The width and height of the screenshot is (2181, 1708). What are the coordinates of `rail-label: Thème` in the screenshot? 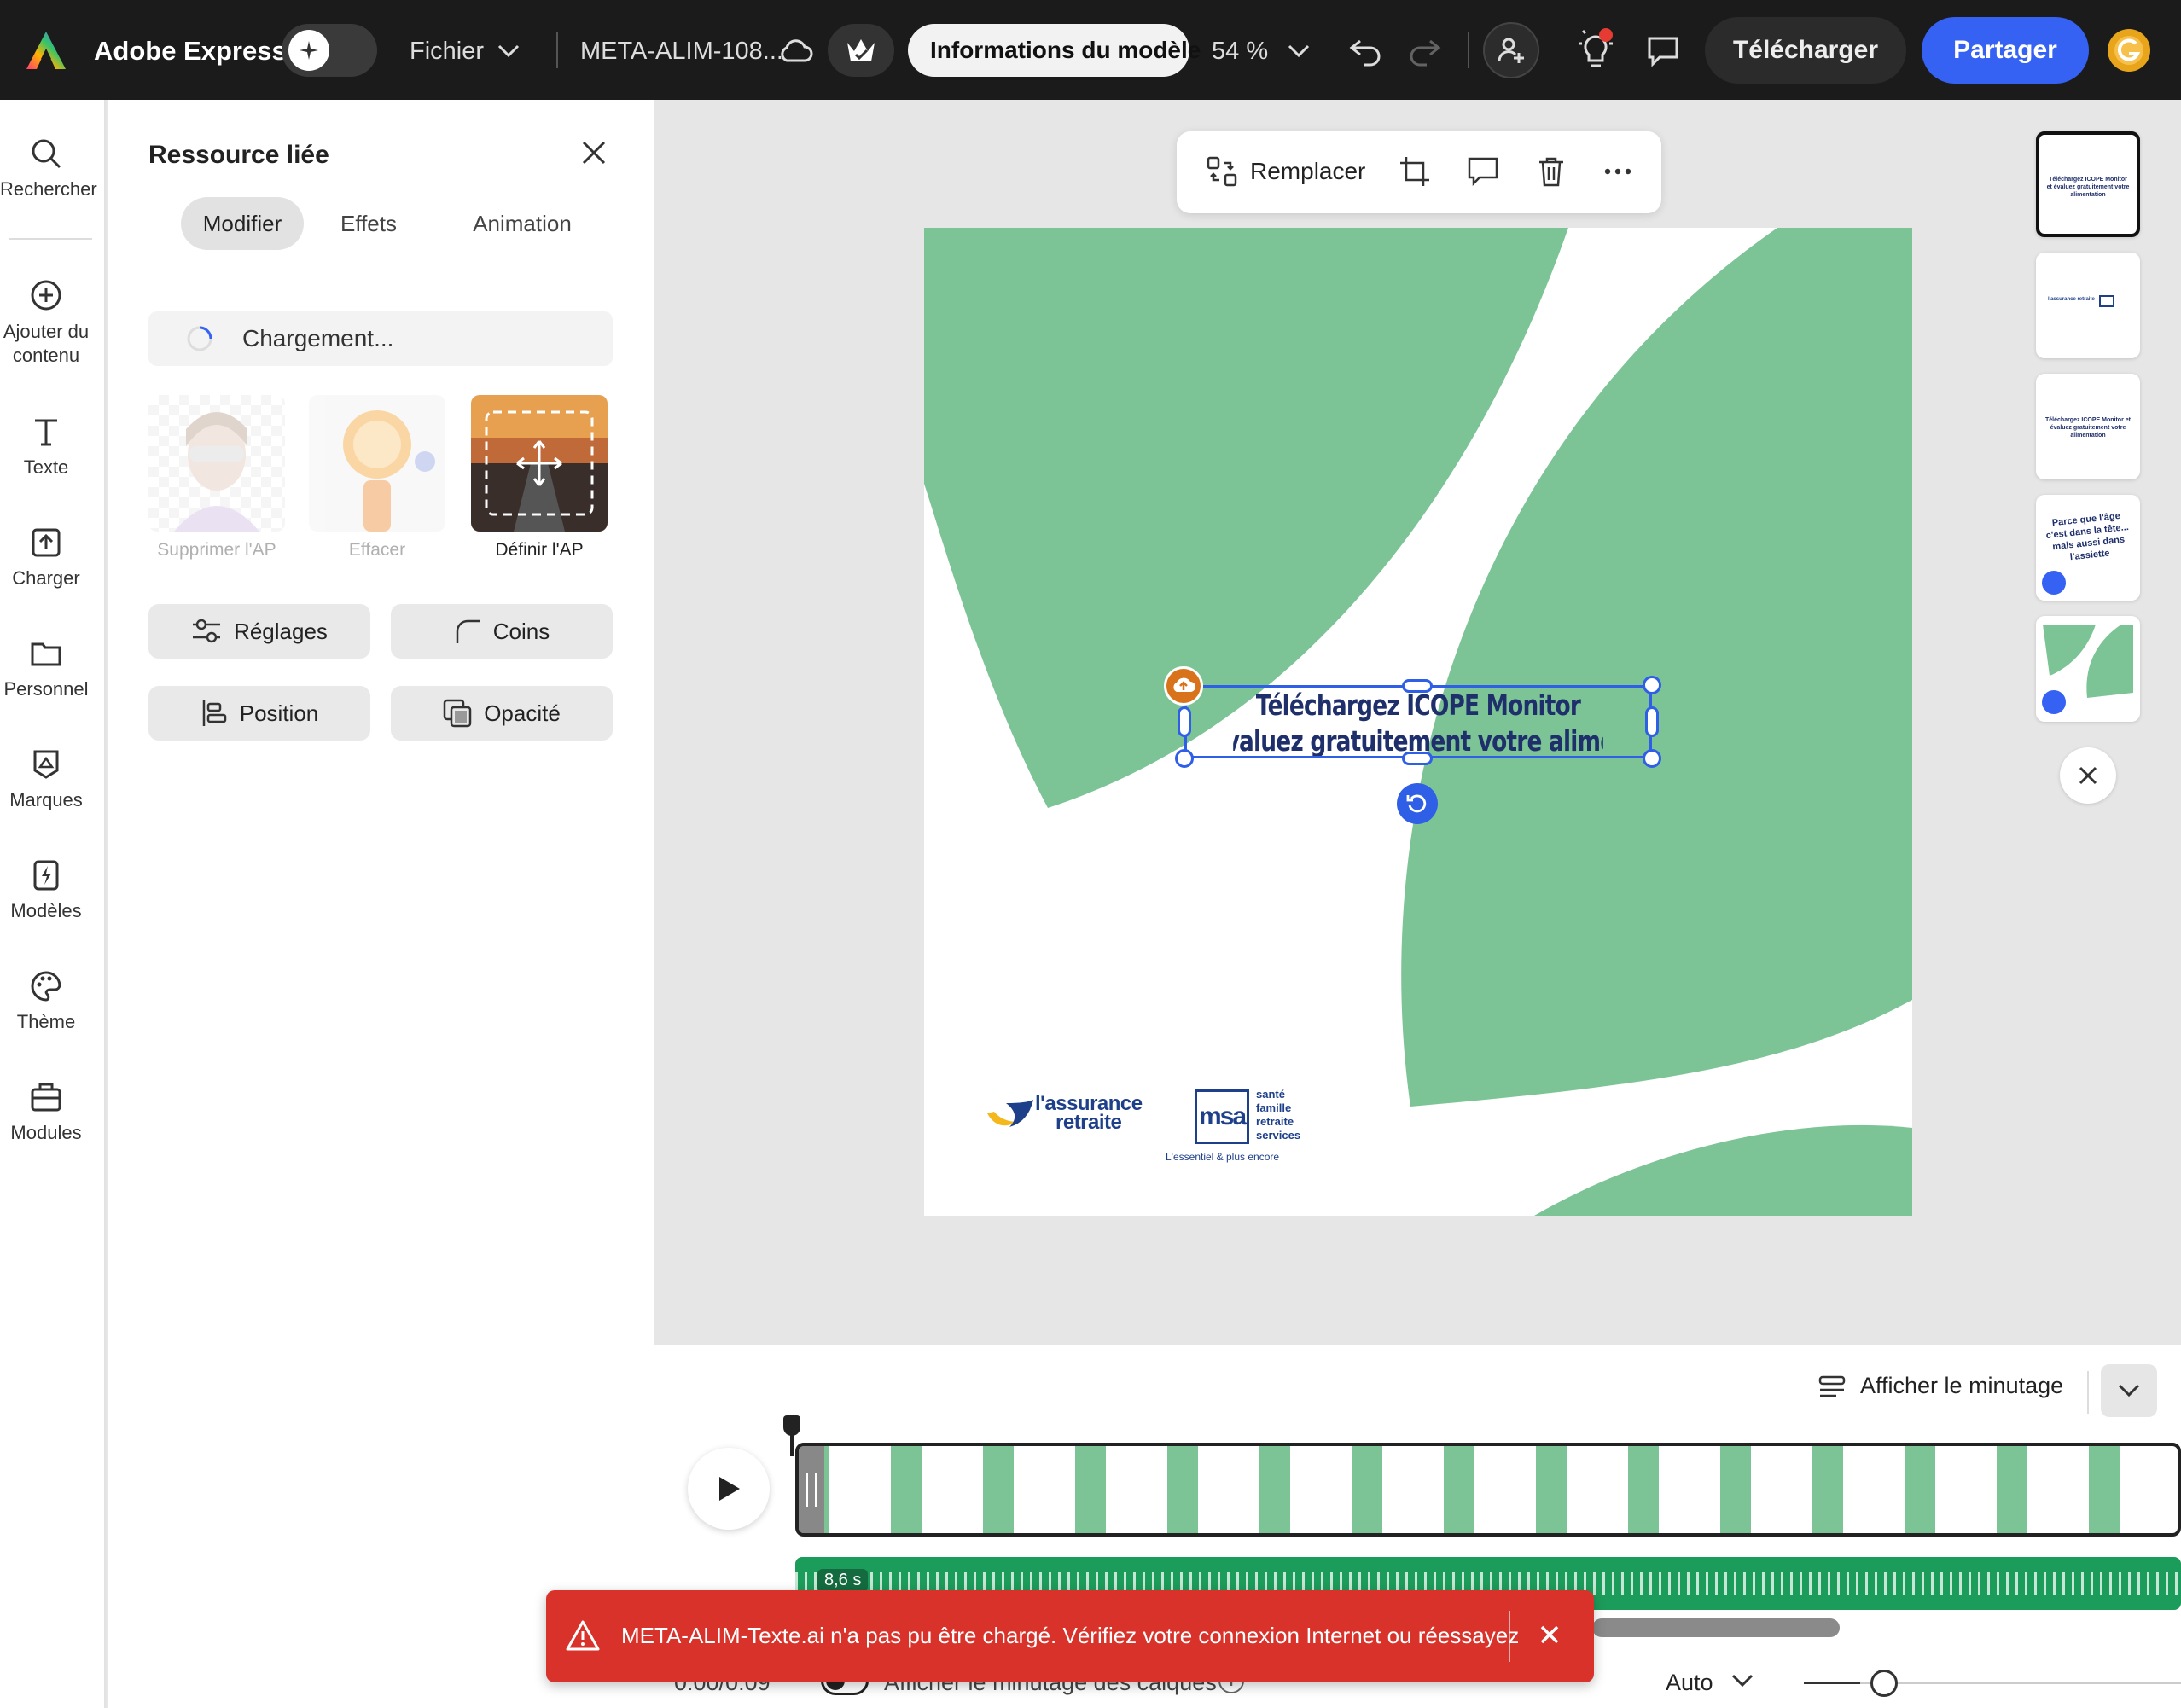 It's located at (46, 1022).